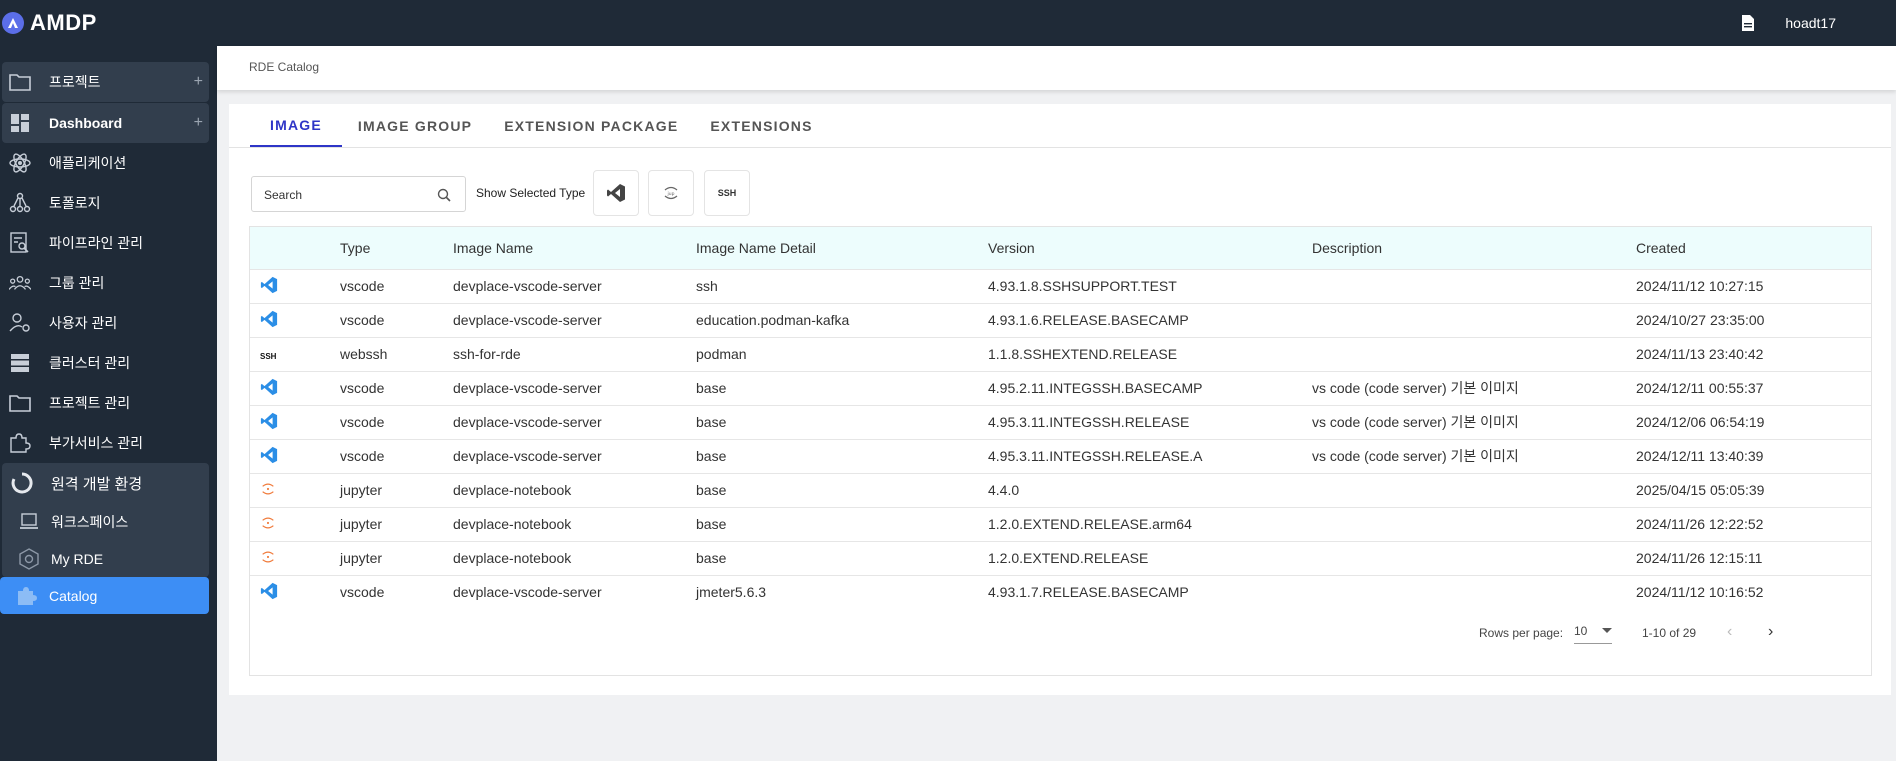 This screenshot has height=761, width=1896. Describe the element at coordinates (1474, 248) in the screenshot. I see `column-header-description: Description` at that location.